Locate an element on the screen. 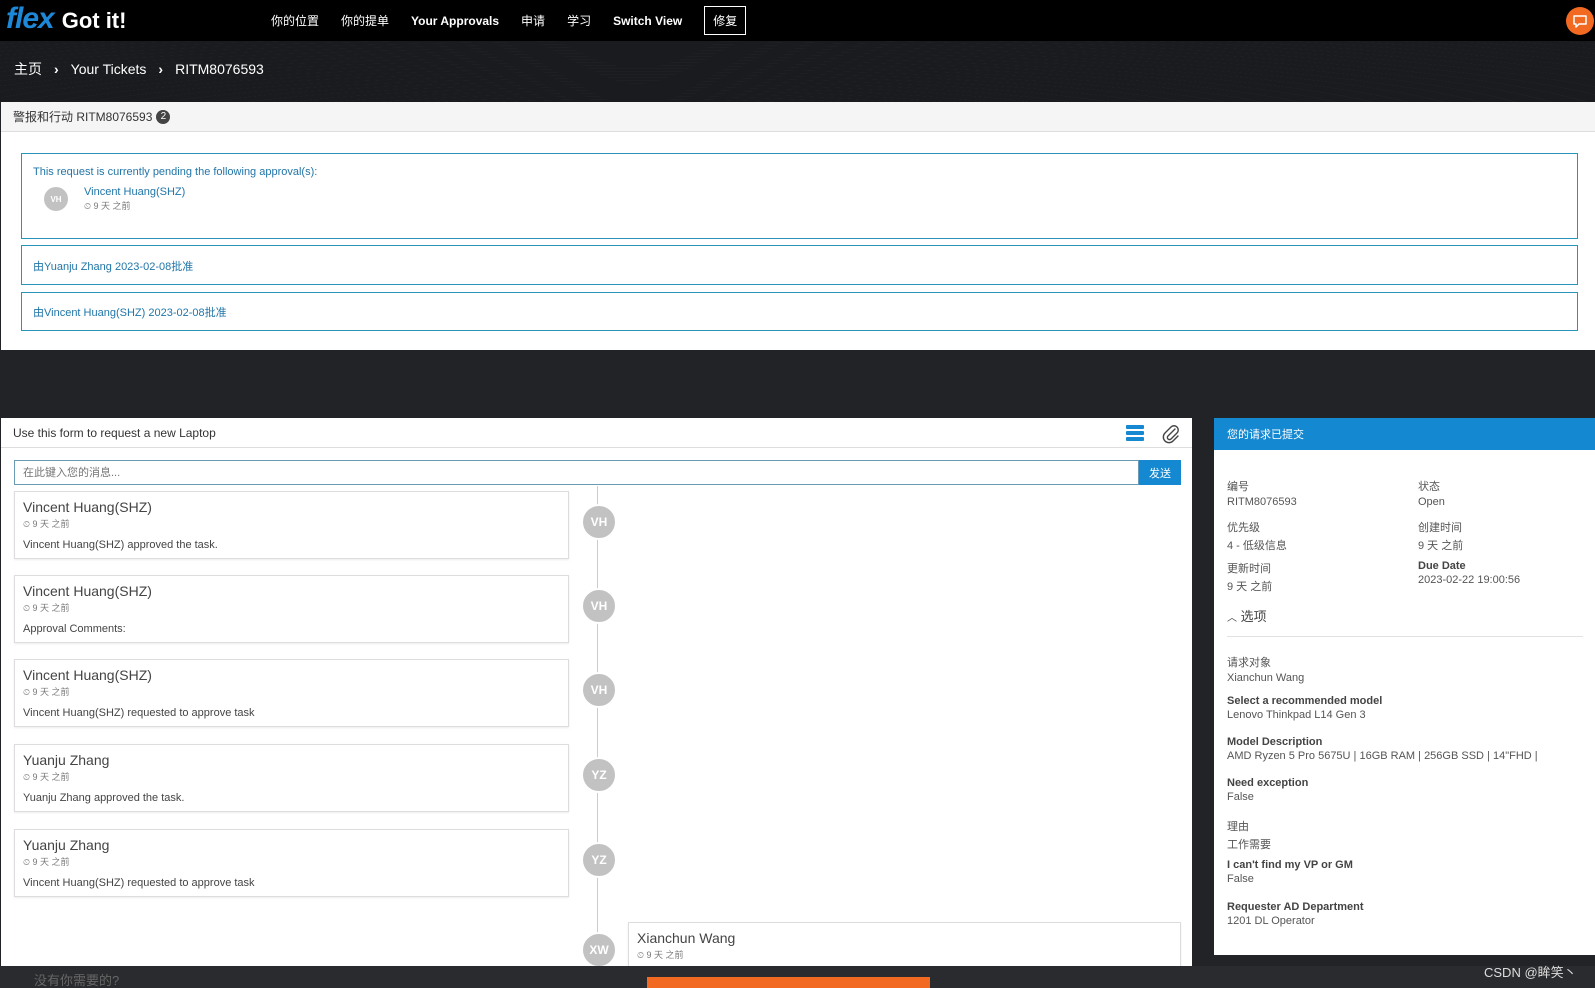  nav-your-tickets: 你的提单 is located at coordinates (365, 20).